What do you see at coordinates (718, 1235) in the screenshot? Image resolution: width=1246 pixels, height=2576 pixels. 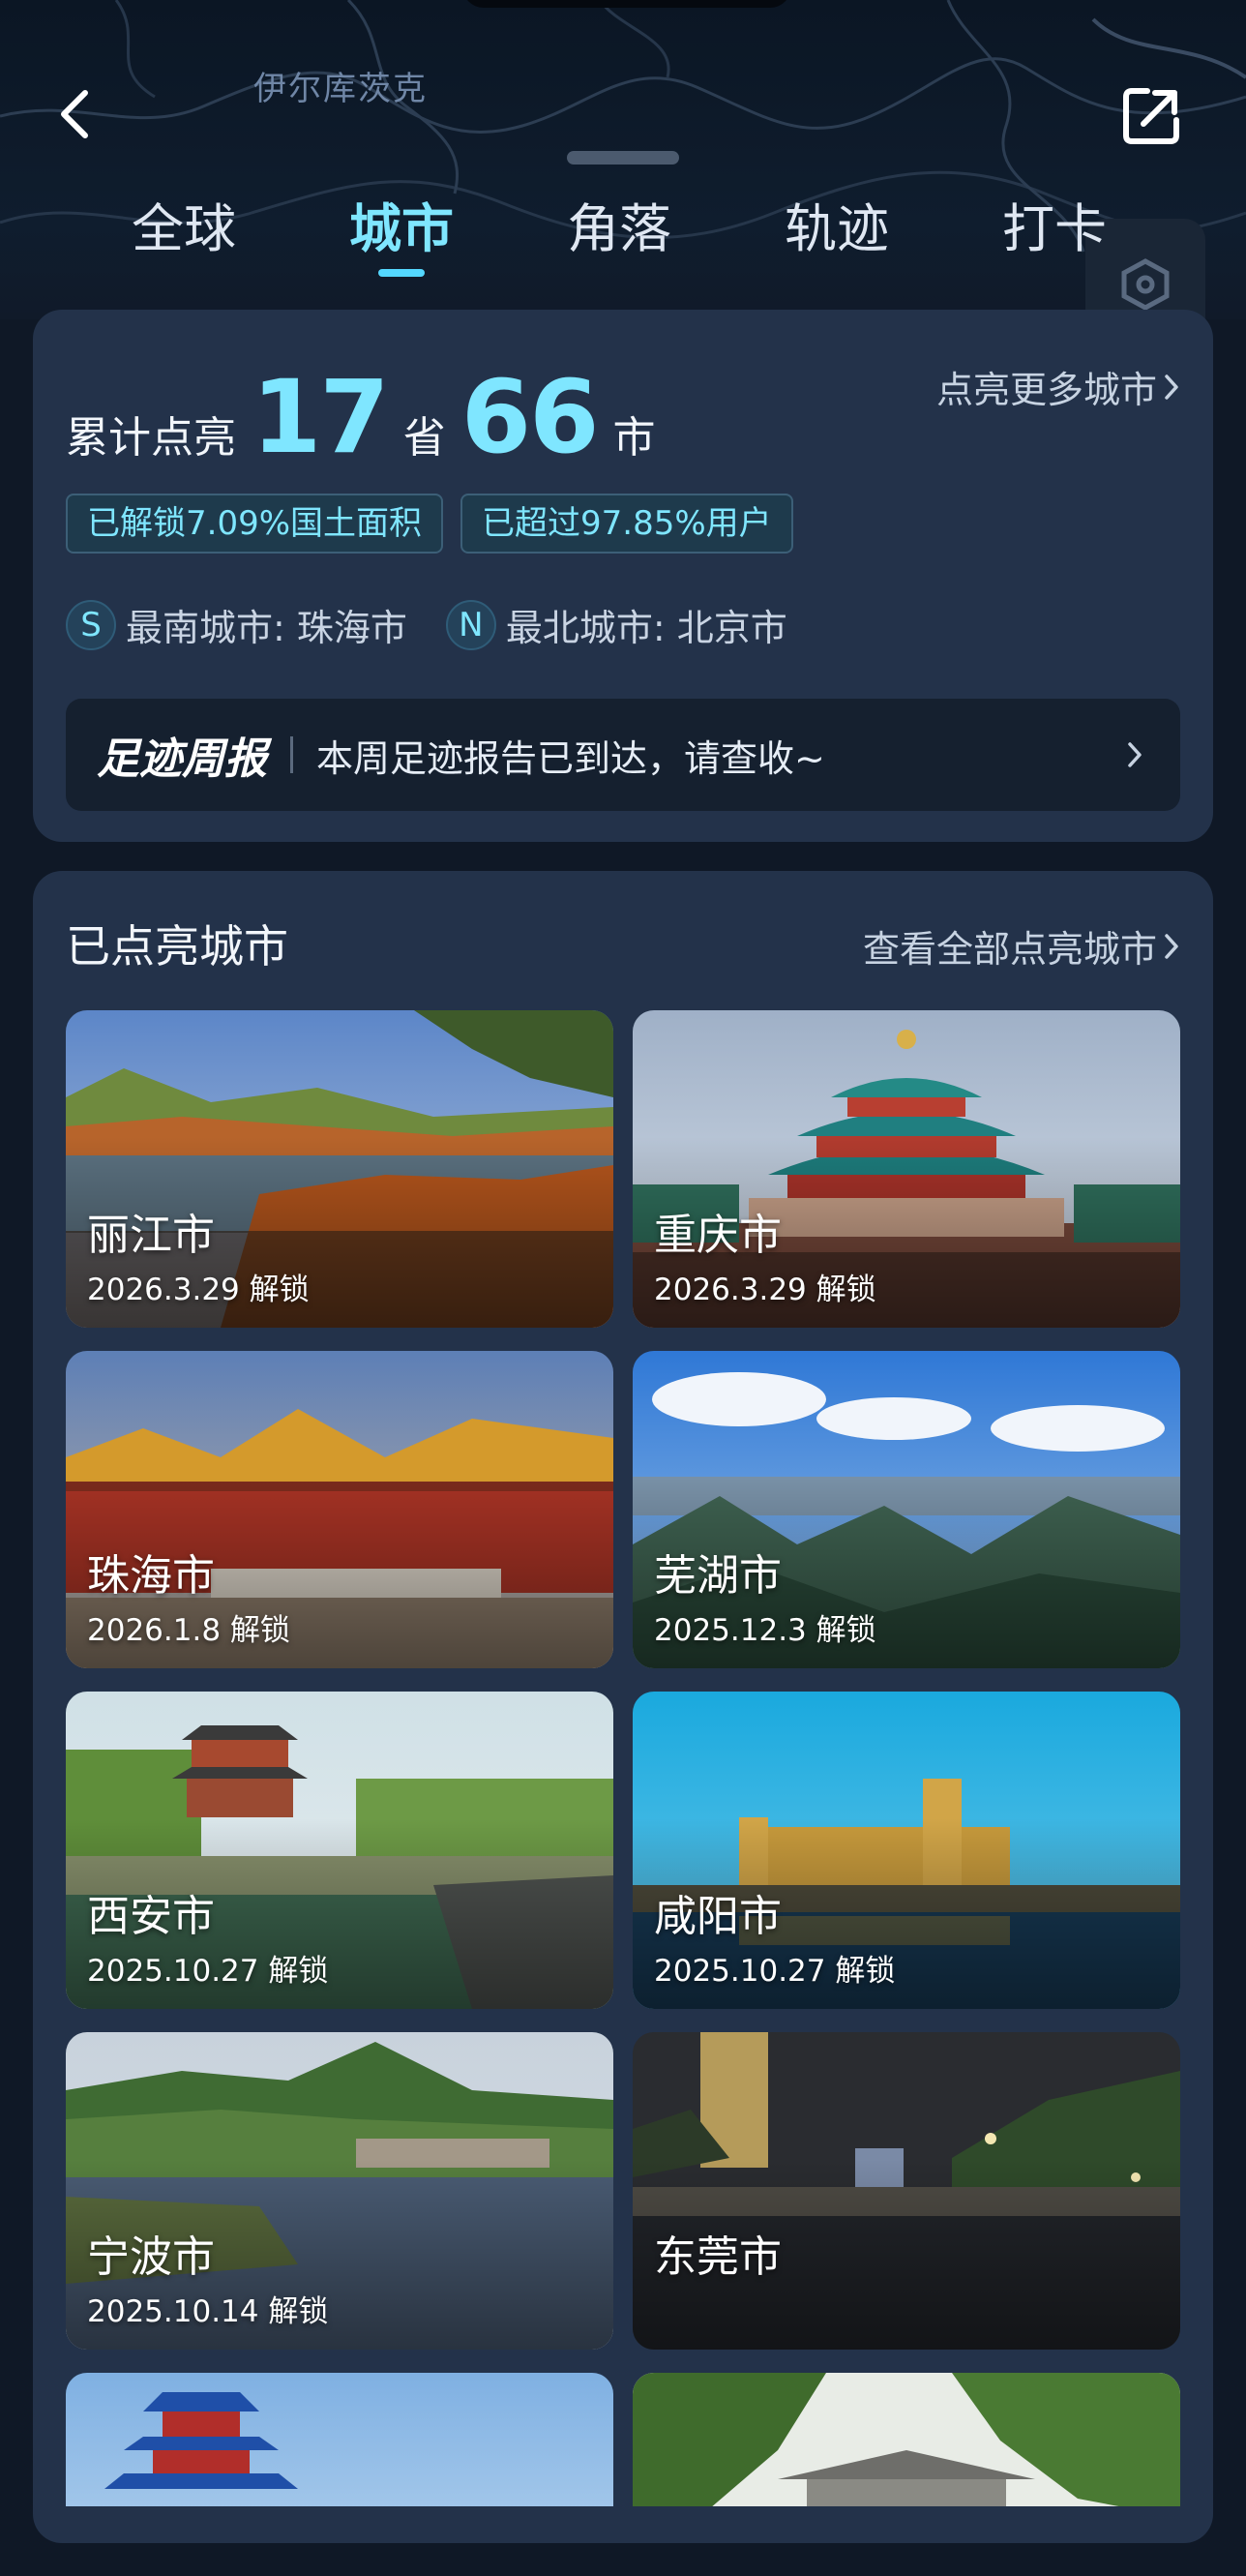 I see `city-name: 重庆市` at bounding box center [718, 1235].